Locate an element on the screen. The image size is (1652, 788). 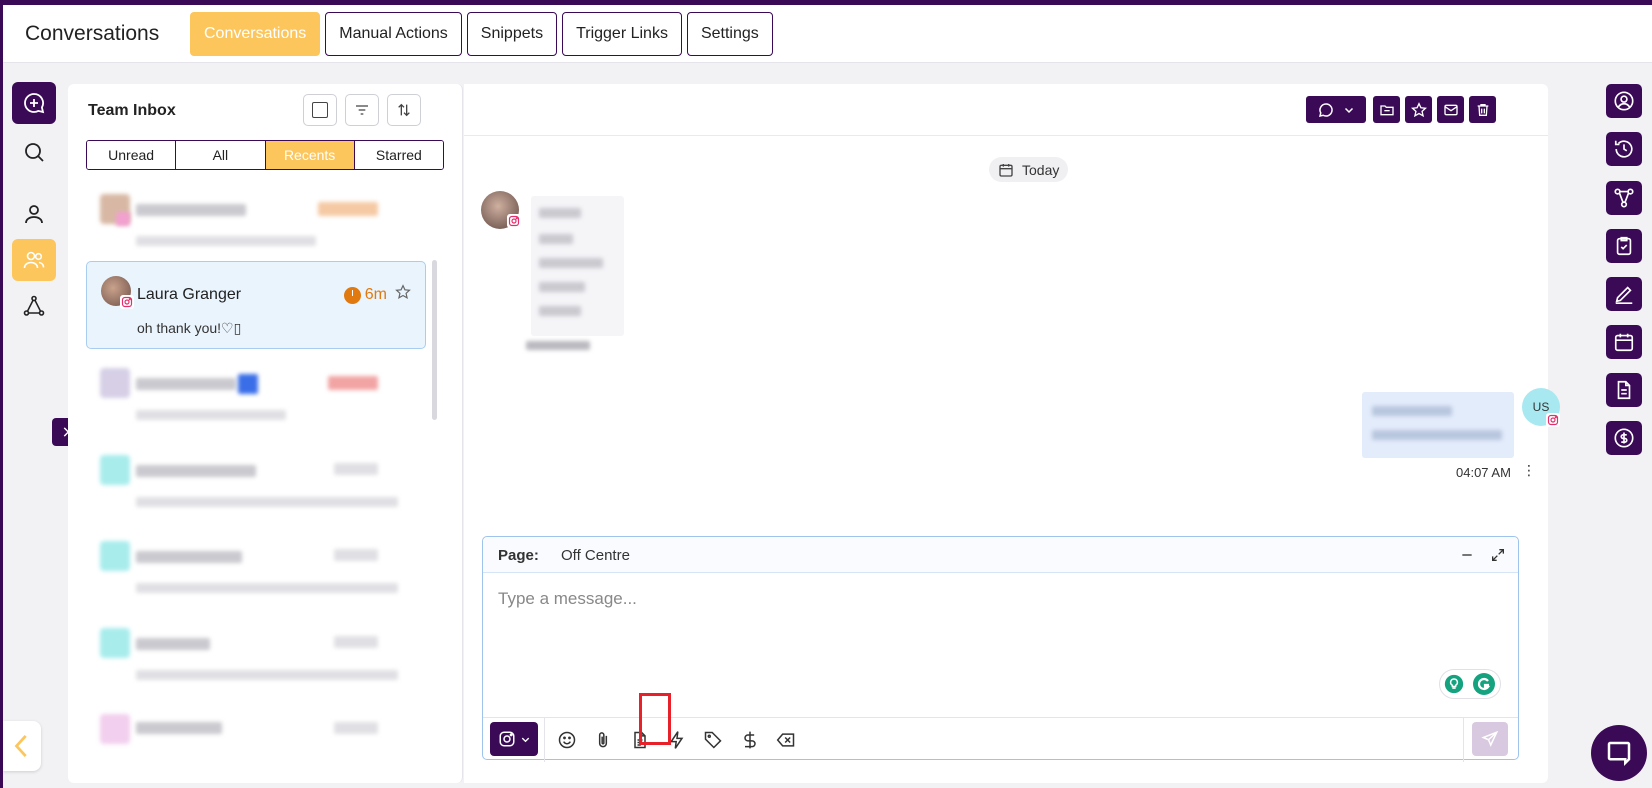
support-chat-button is located at coordinates (1619, 753).